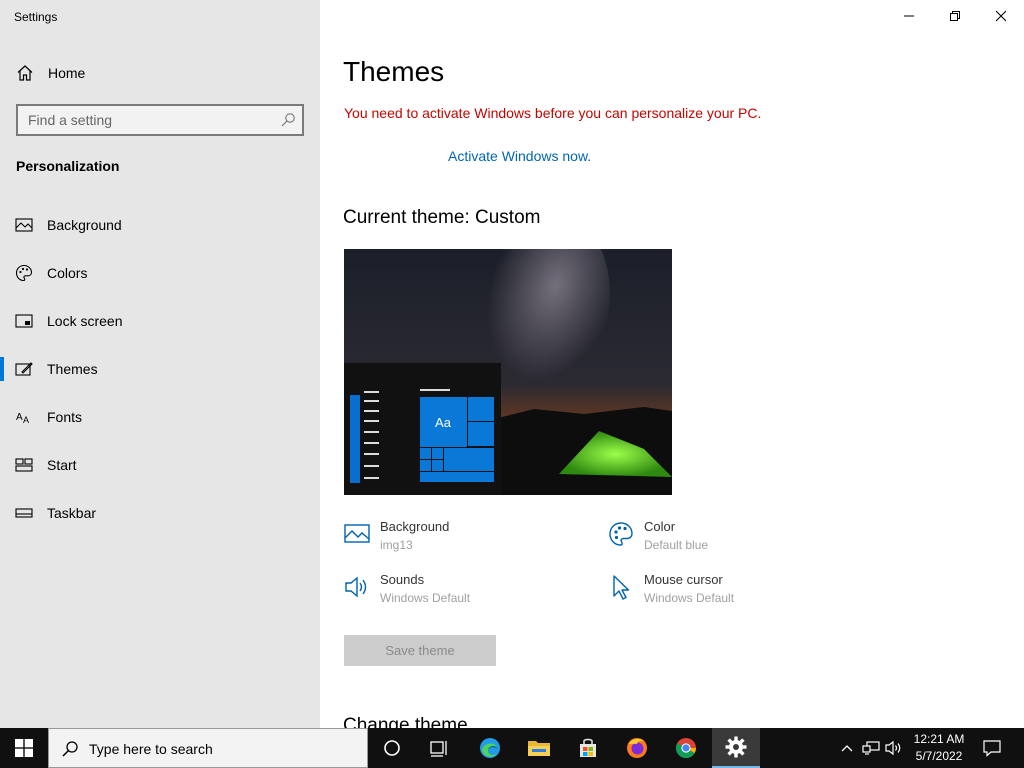 The height and width of the screenshot is (768, 1024). What do you see at coordinates (939, 739) in the screenshot?
I see `clock-time: 12:21 AM` at bounding box center [939, 739].